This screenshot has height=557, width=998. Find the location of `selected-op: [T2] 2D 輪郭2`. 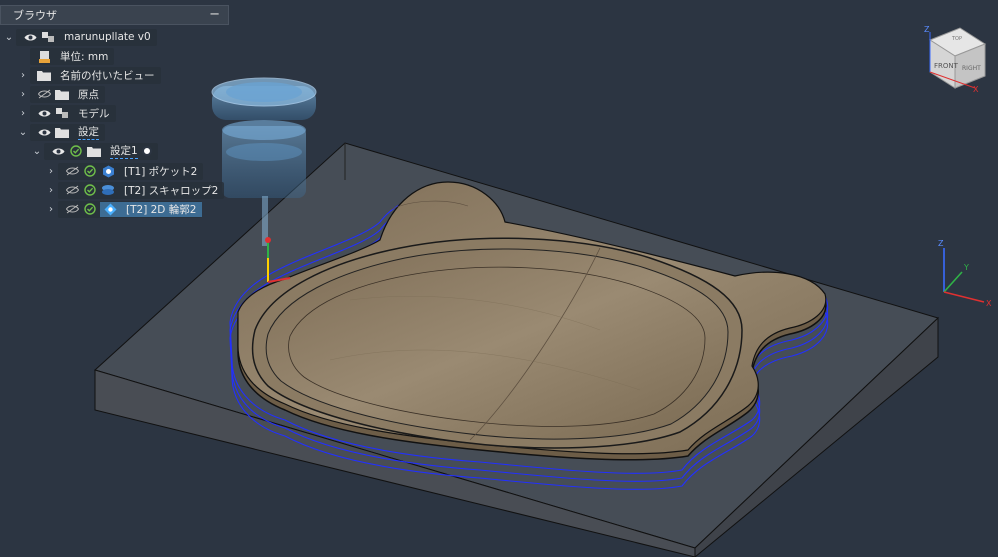

selected-op: [T2] 2D 輪郭2 is located at coordinates (151, 209).